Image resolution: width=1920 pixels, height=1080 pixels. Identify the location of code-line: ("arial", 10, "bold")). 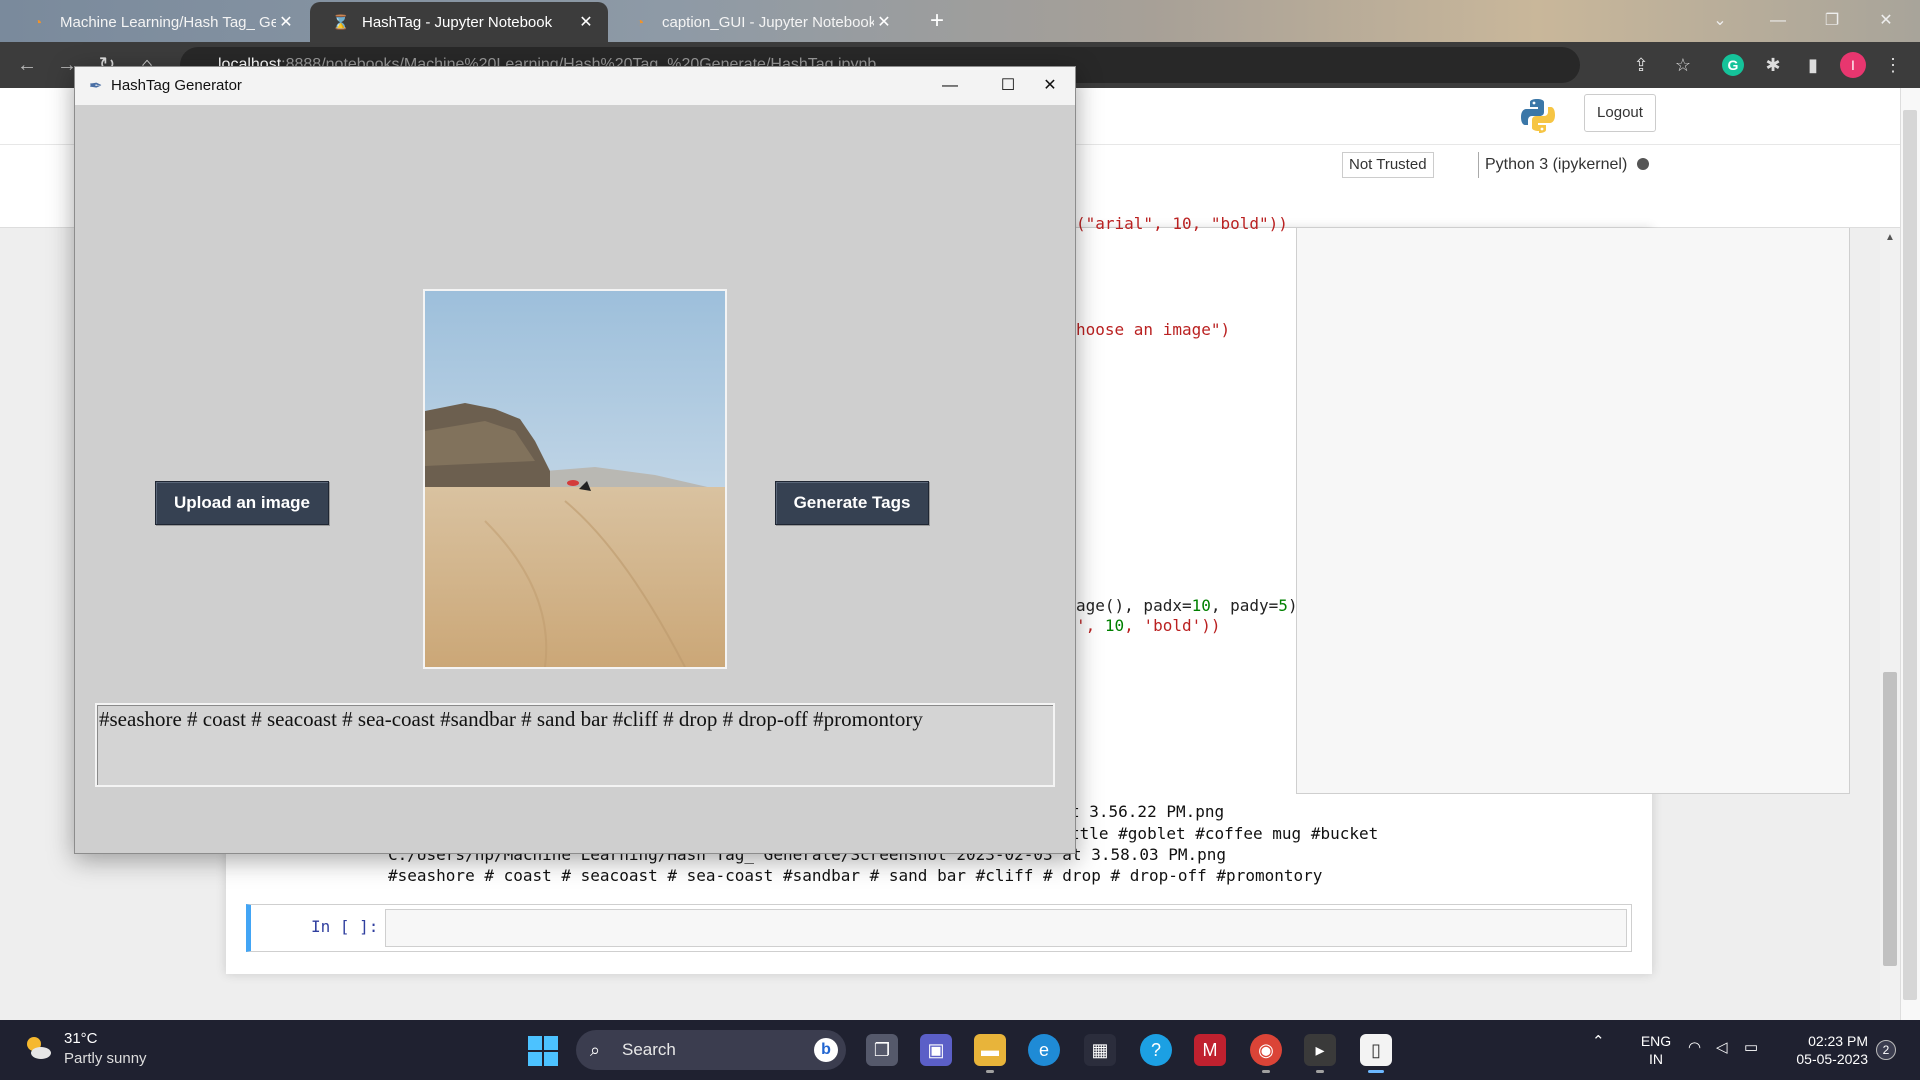
(1182, 223).